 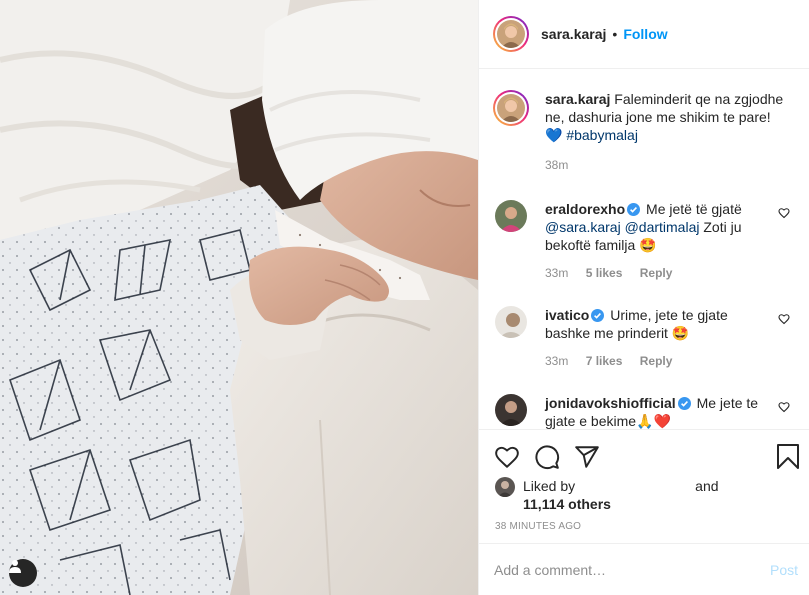 I want to click on likes-summary: Liked by and 11,114 others, so click(x=607, y=495).